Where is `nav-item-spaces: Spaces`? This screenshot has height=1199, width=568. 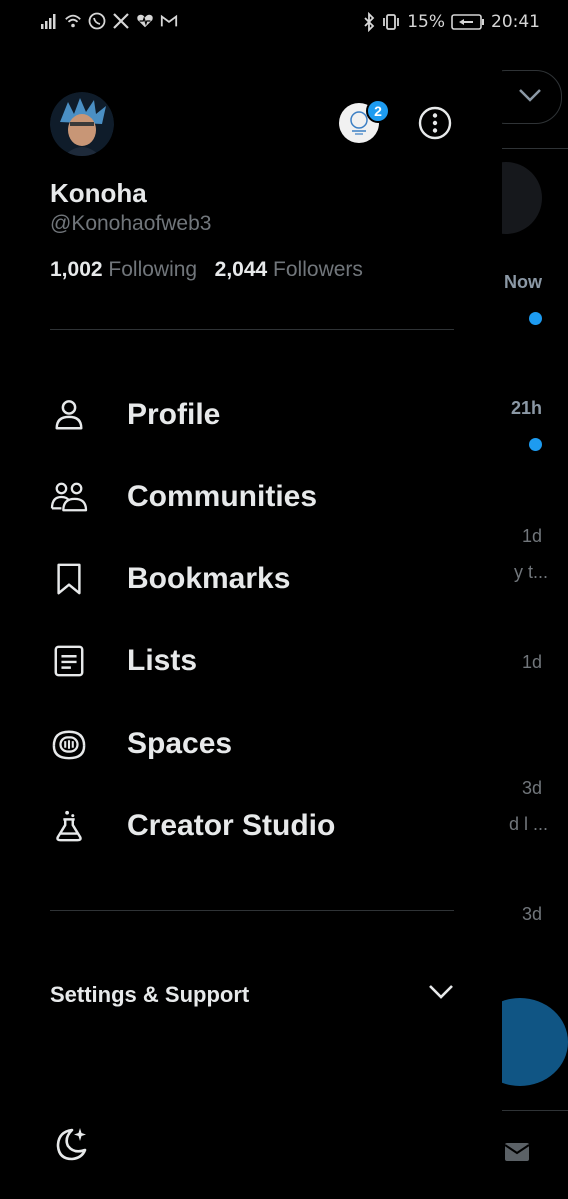 nav-item-spaces: Spaces is located at coordinates (260, 744).